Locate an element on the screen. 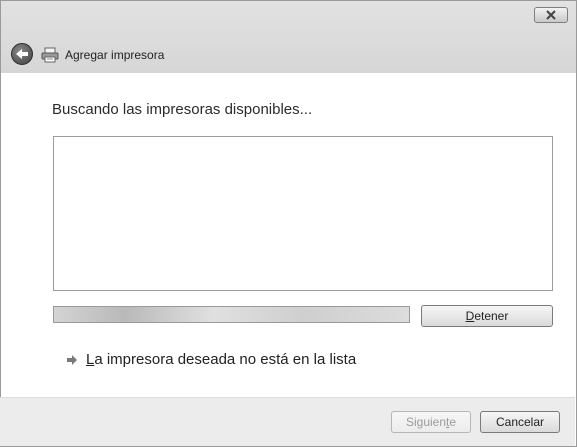 The height and width of the screenshot is (447, 577). cancel-button: Cancelar is located at coordinates (520, 422).